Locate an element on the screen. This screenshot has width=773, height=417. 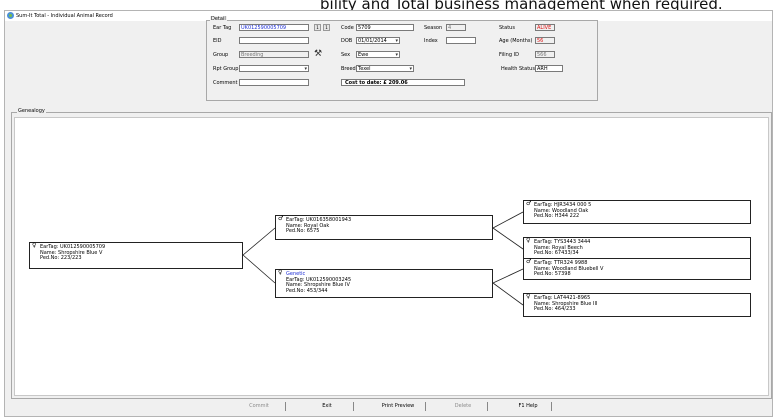
connector-subject-sire is located at coordinates (259, 241).